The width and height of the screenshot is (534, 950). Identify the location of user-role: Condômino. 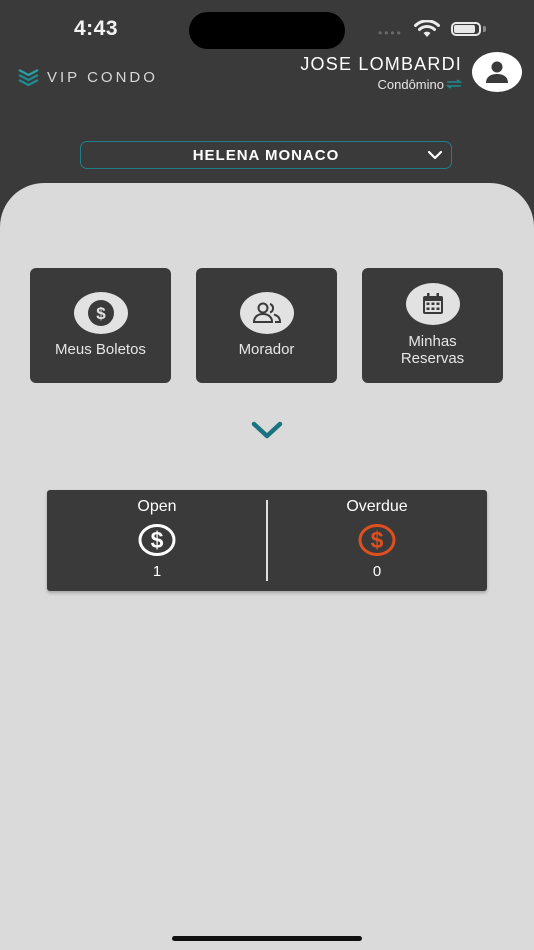
(411, 84).